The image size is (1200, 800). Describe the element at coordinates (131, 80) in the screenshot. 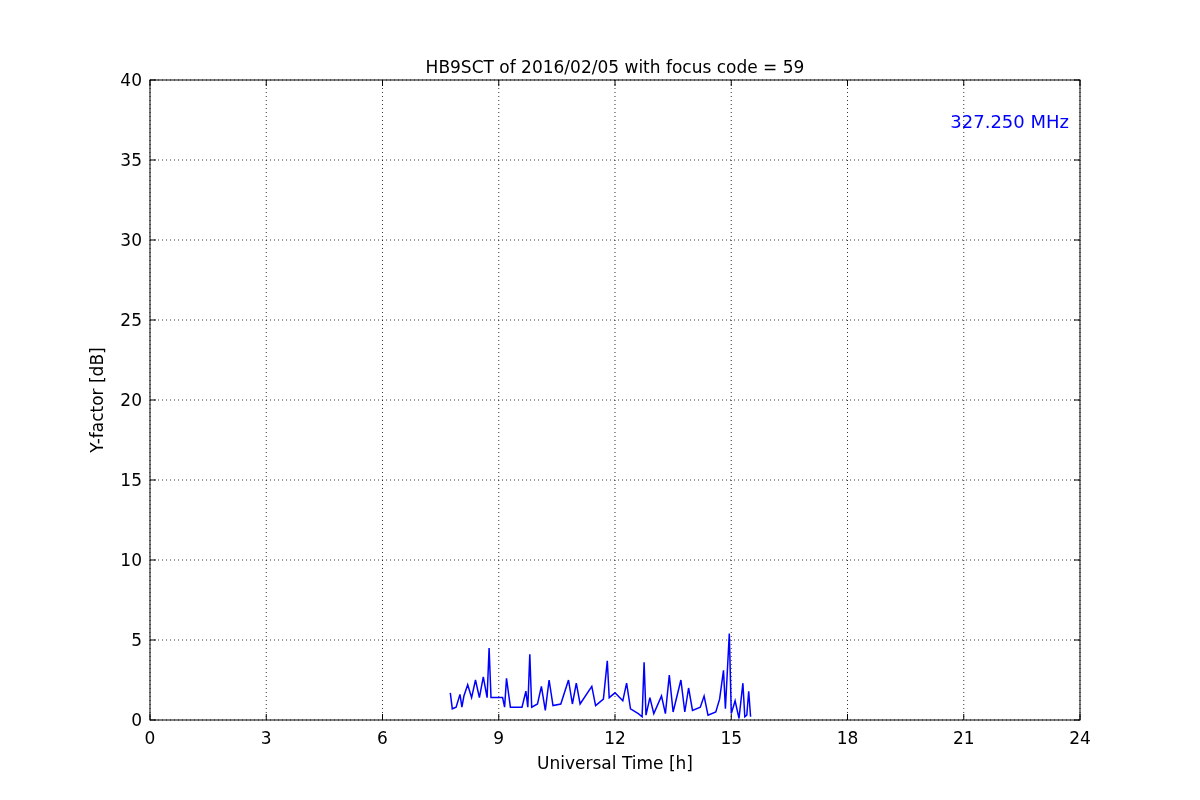

I see `tick-label: 40` at that location.